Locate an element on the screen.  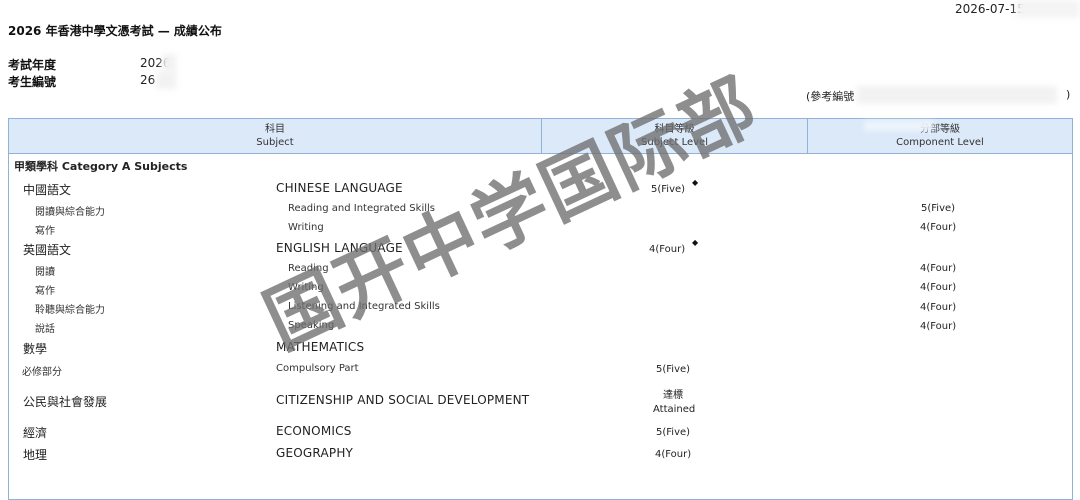
component-name-zh: 閱讀 is located at coordinates (45, 272).